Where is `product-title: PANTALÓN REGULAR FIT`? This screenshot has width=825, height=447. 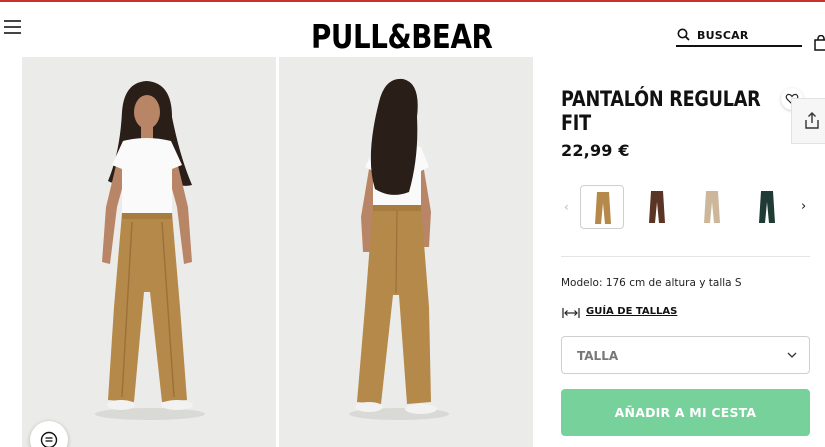 product-title: PANTALÓN REGULAR FIT is located at coordinates (661, 111).